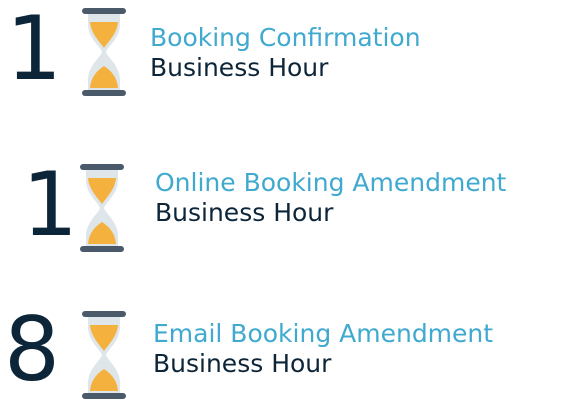 This screenshot has width=561, height=401. I want to click on sla-title: Email Booking Amendment, so click(323, 333).